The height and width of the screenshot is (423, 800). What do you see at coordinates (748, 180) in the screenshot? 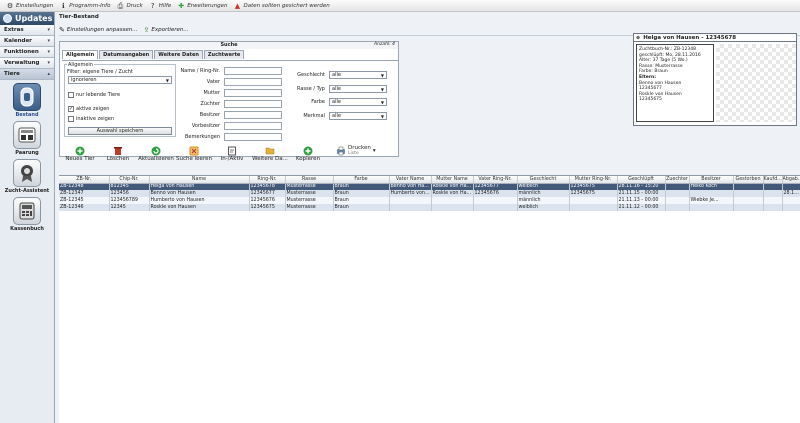
I see `column-header: Gestorben` at bounding box center [748, 180].